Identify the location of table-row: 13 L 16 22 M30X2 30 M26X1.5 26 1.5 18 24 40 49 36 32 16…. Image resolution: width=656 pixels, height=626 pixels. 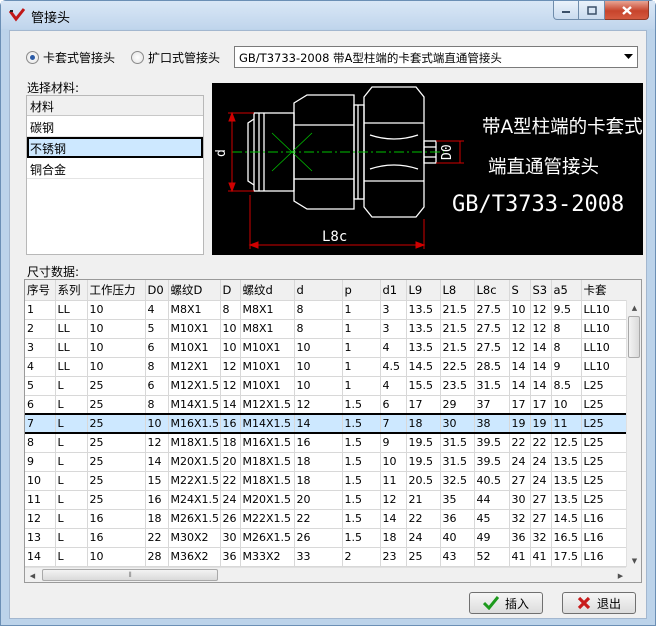
(333, 538).